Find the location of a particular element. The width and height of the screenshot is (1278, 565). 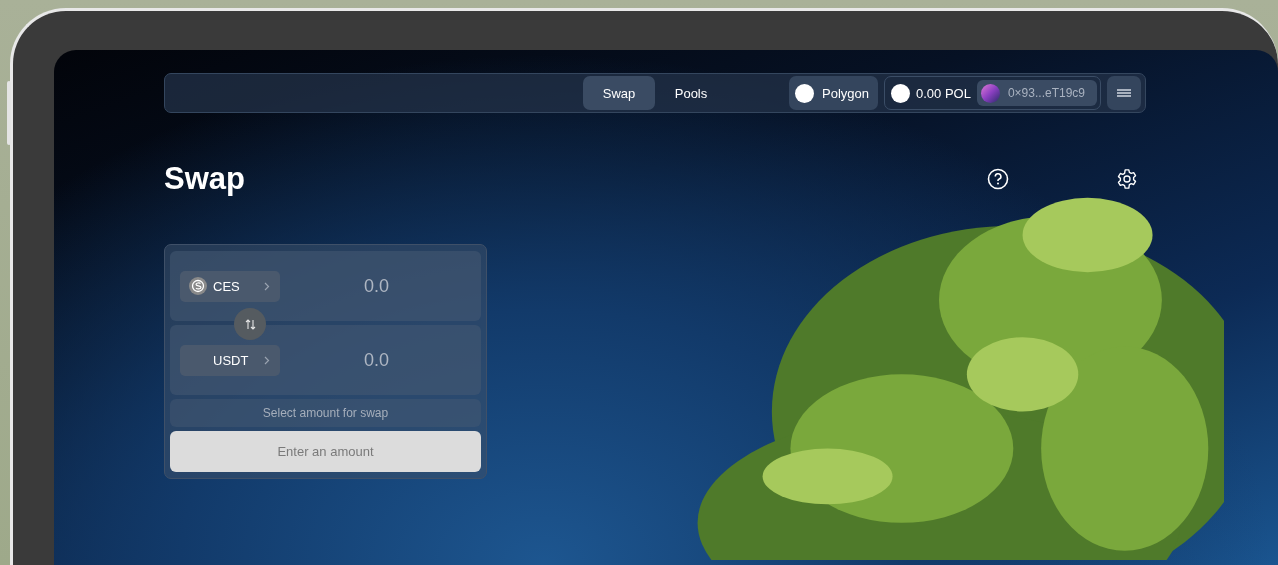

settings-icon is located at coordinates (1127, 179).